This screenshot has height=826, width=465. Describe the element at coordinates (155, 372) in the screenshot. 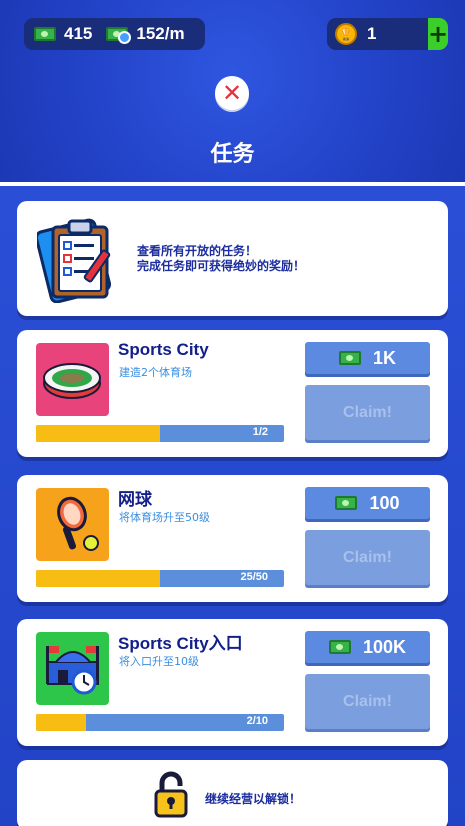

I see `quest-description: 建造2个体育场` at that location.